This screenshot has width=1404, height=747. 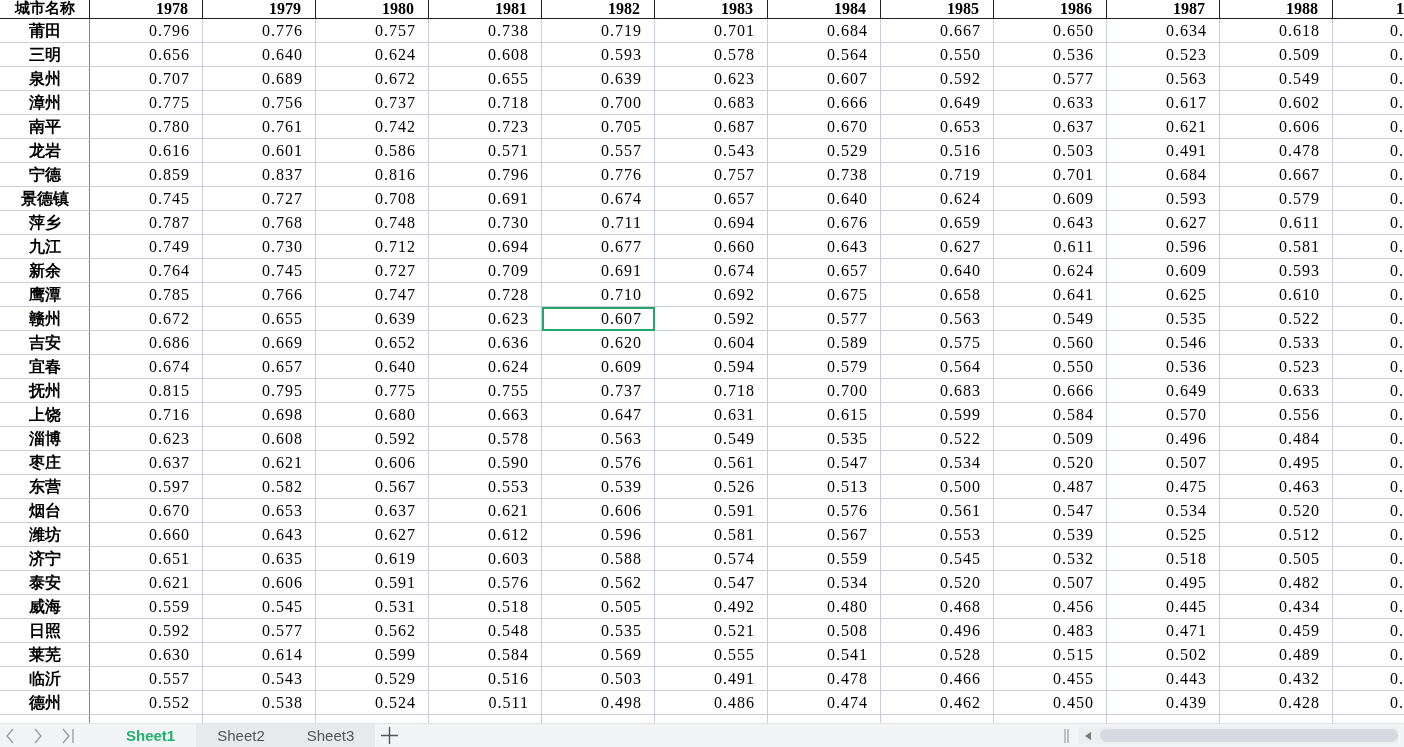 What do you see at coordinates (824, 367) in the screenshot?
I see `table-cell: 0.579` at bounding box center [824, 367].